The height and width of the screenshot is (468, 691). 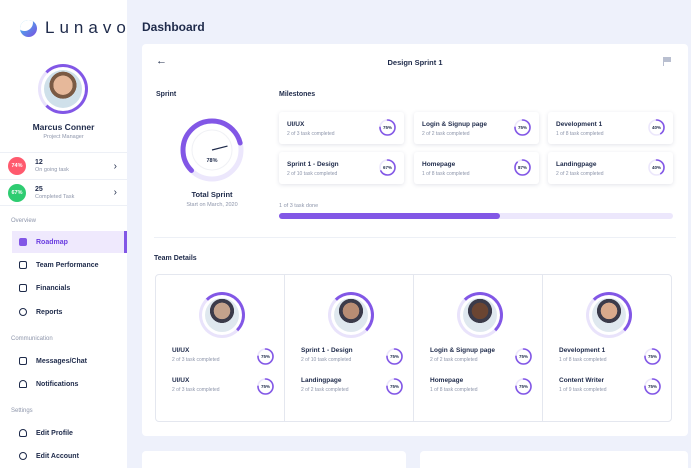 What do you see at coordinates (63, 127) in the screenshot?
I see `profile-name: Marcus Conner` at bounding box center [63, 127].